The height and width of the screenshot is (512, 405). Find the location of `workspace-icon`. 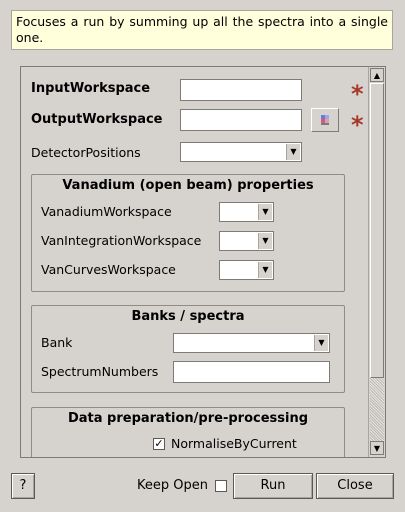

workspace-icon is located at coordinates (325, 120).